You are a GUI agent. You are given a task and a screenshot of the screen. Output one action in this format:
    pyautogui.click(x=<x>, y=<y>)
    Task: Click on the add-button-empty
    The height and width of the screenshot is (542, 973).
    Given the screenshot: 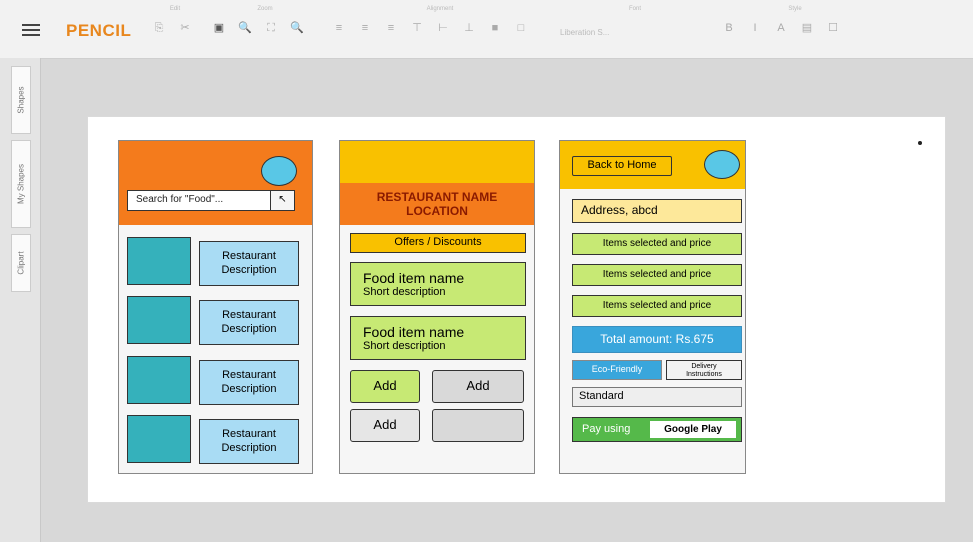 What is the action you would take?
    pyautogui.click(x=478, y=425)
    